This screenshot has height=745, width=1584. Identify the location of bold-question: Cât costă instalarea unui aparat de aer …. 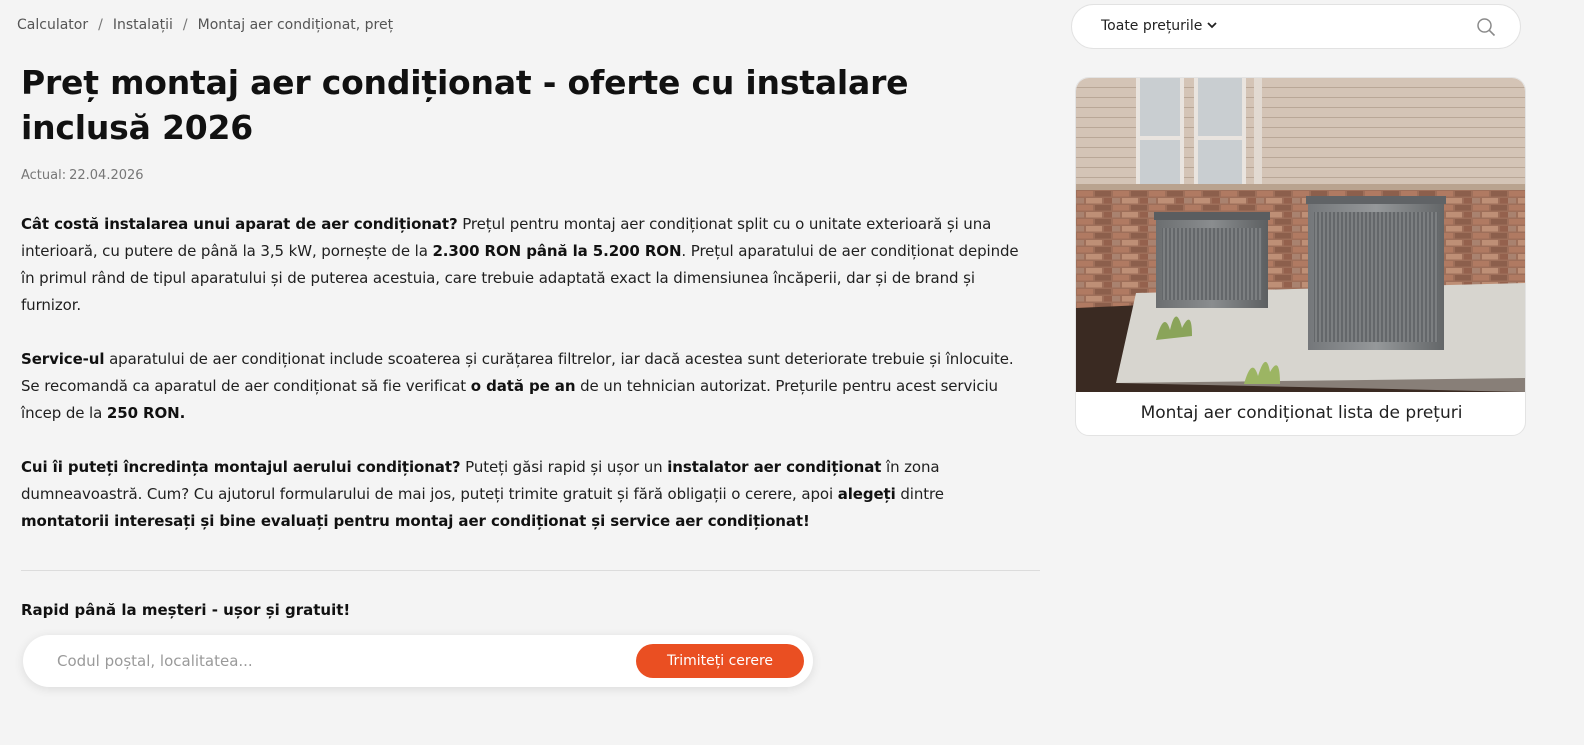
(239, 224).